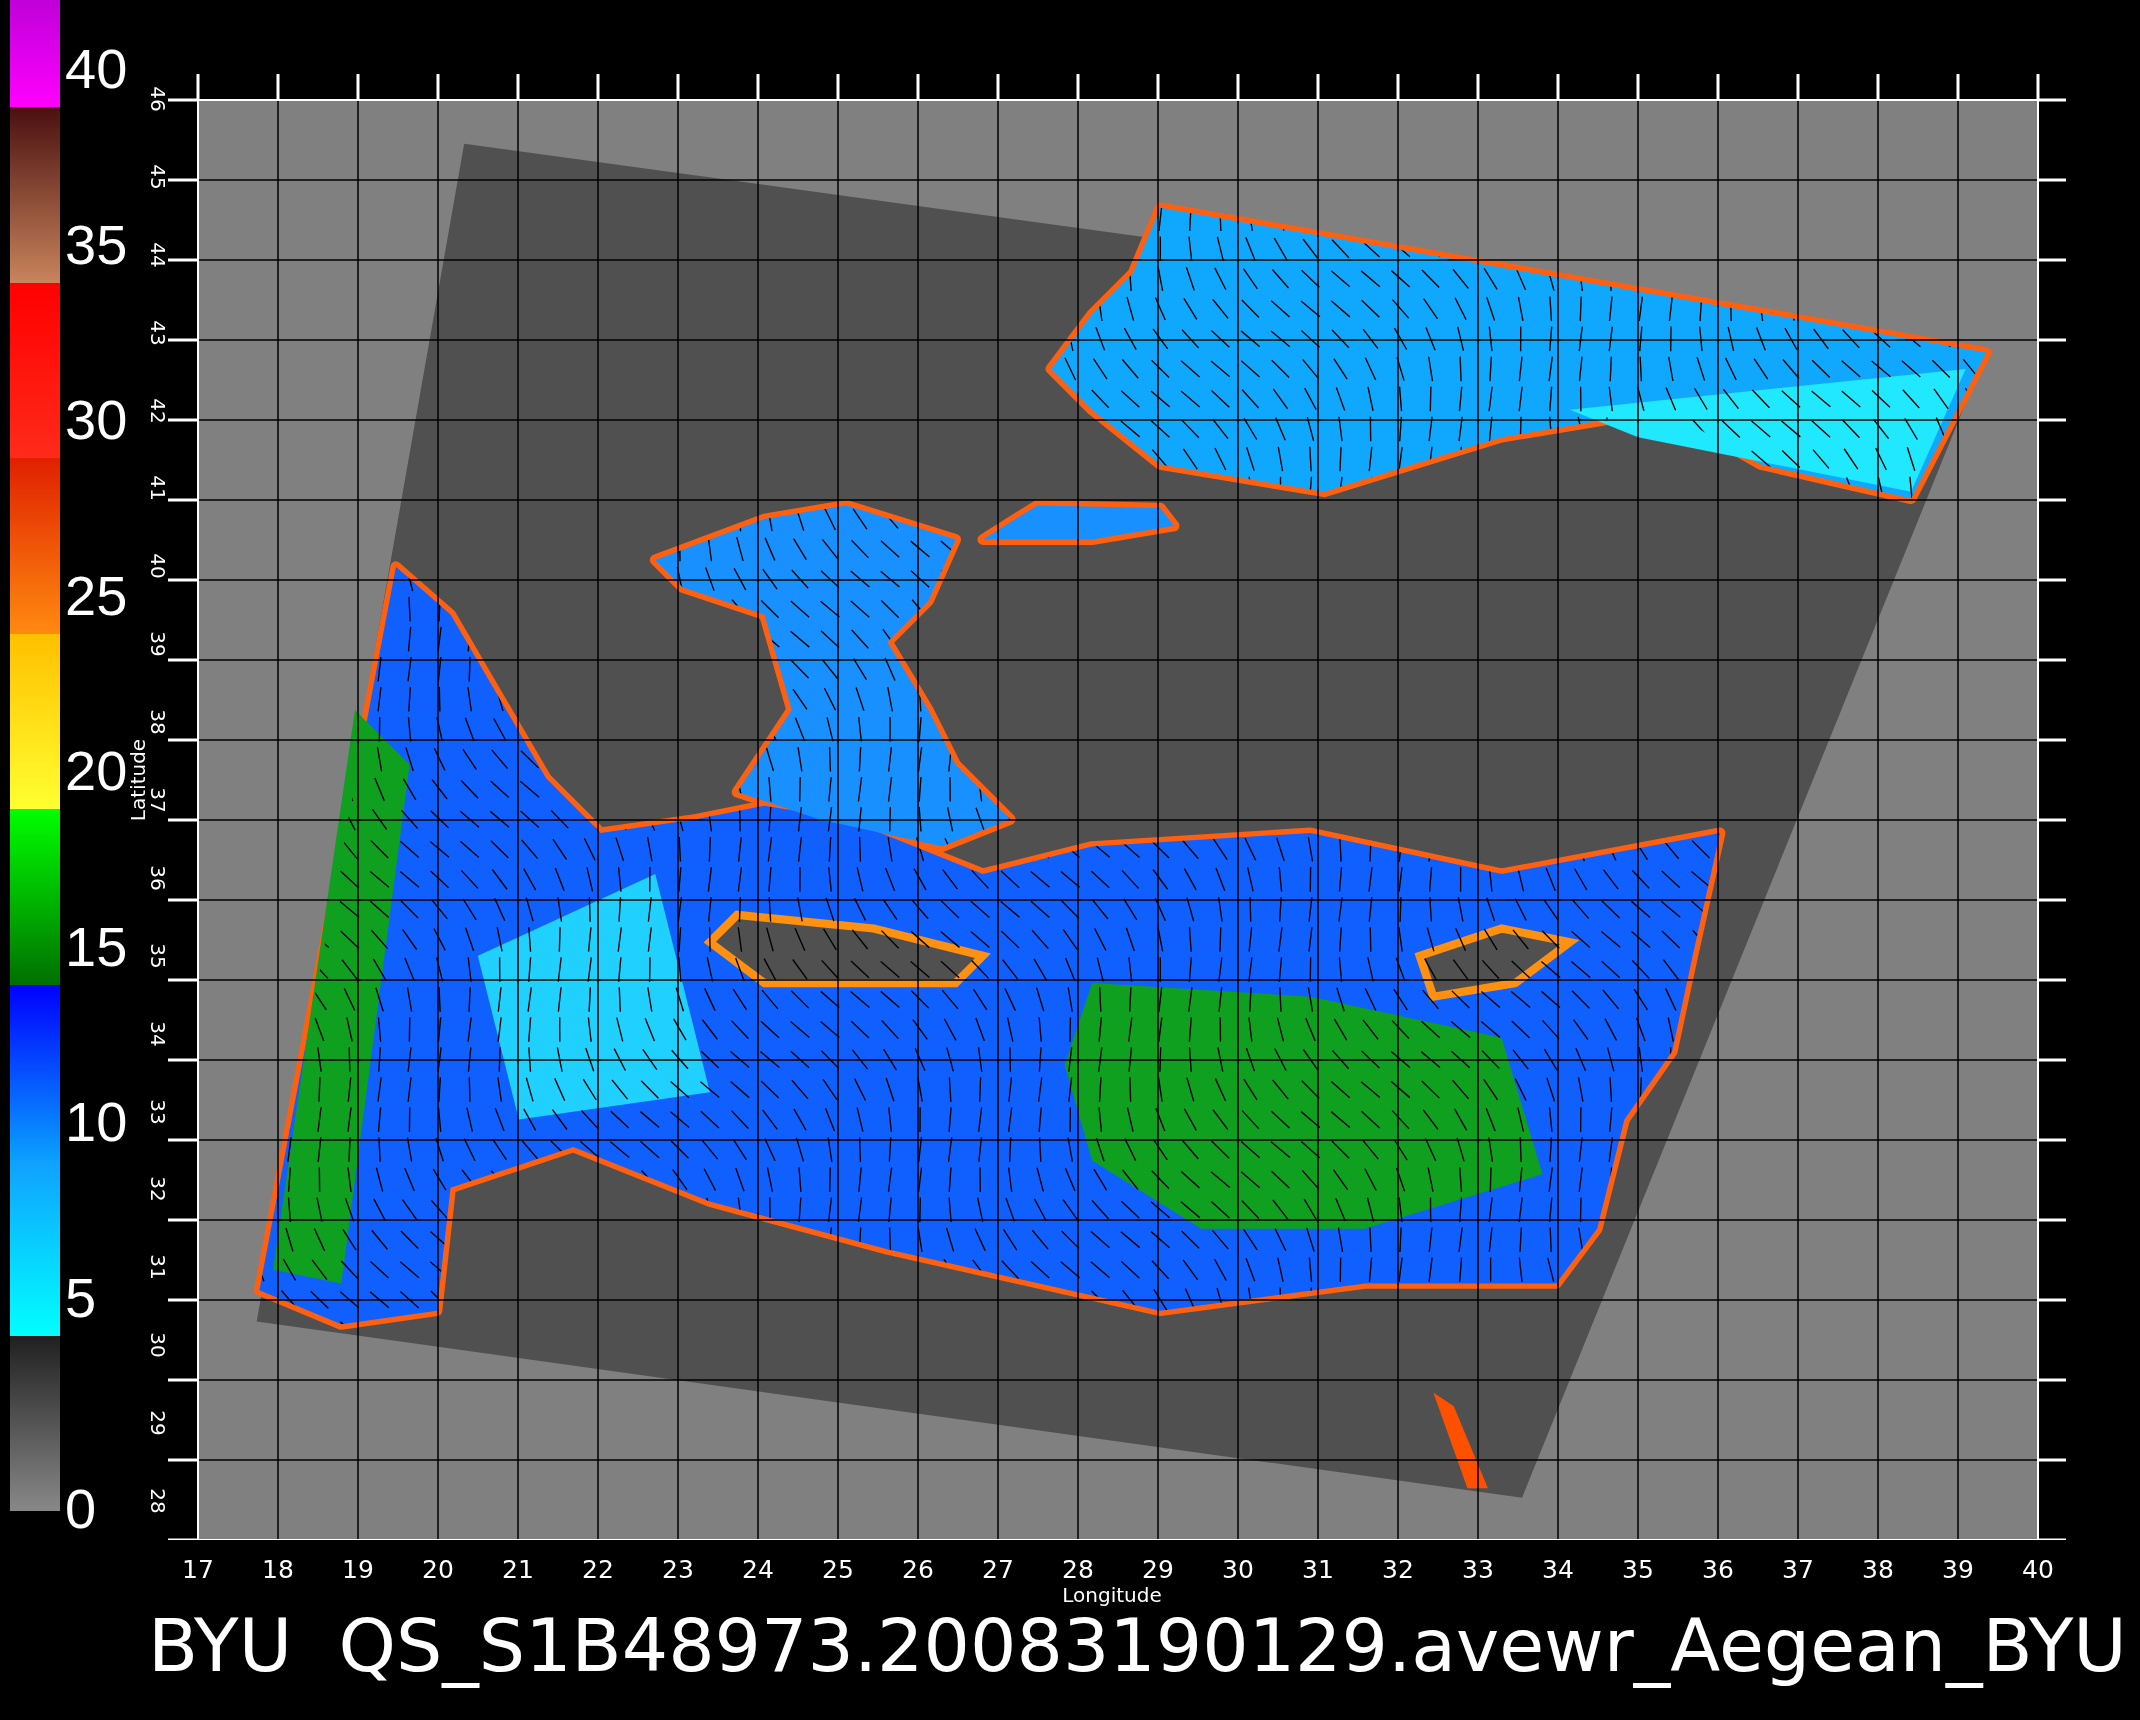 Image resolution: width=2140 pixels, height=1720 pixels. Describe the element at coordinates (96, 420) in the screenshot. I see `colorbar-label: 30` at that location.